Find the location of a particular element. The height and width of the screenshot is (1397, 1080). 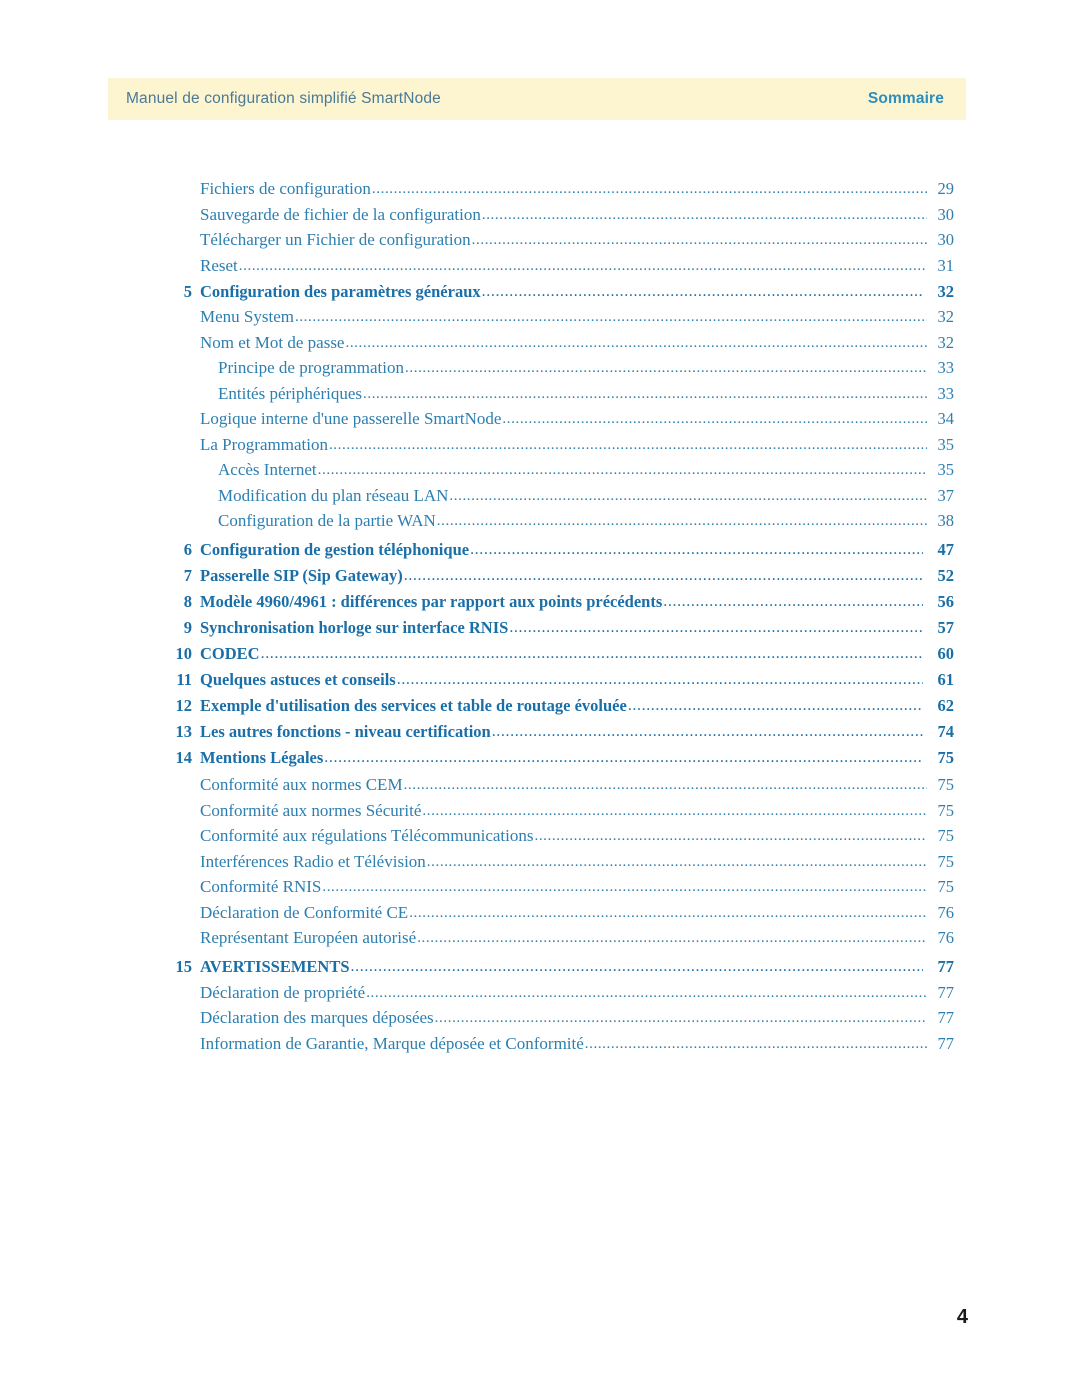

toc-entry-label: Télécharger un Fichier de configuration is located at coordinates (335, 239).